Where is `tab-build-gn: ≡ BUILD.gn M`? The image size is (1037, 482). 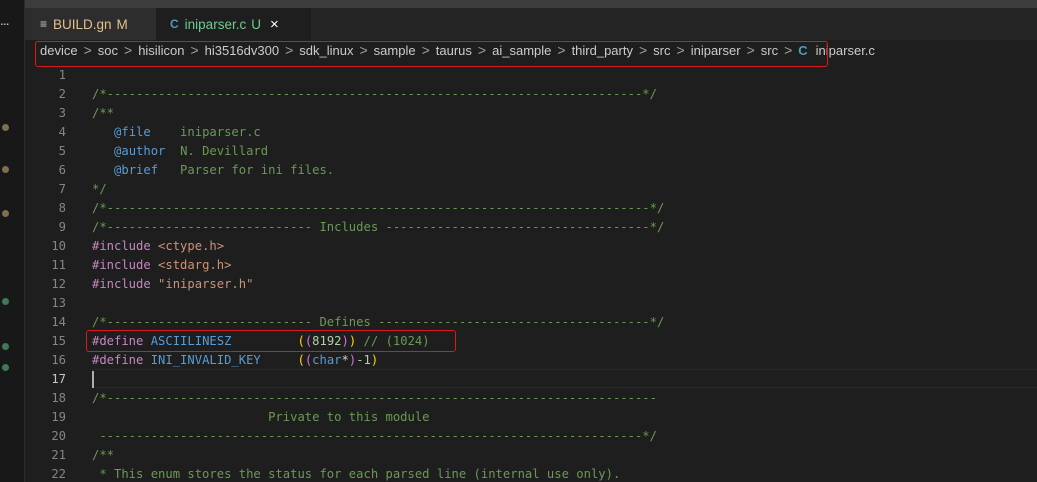 tab-build-gn: ≡ BUILD.gn M is located at coordinates (90, 24).